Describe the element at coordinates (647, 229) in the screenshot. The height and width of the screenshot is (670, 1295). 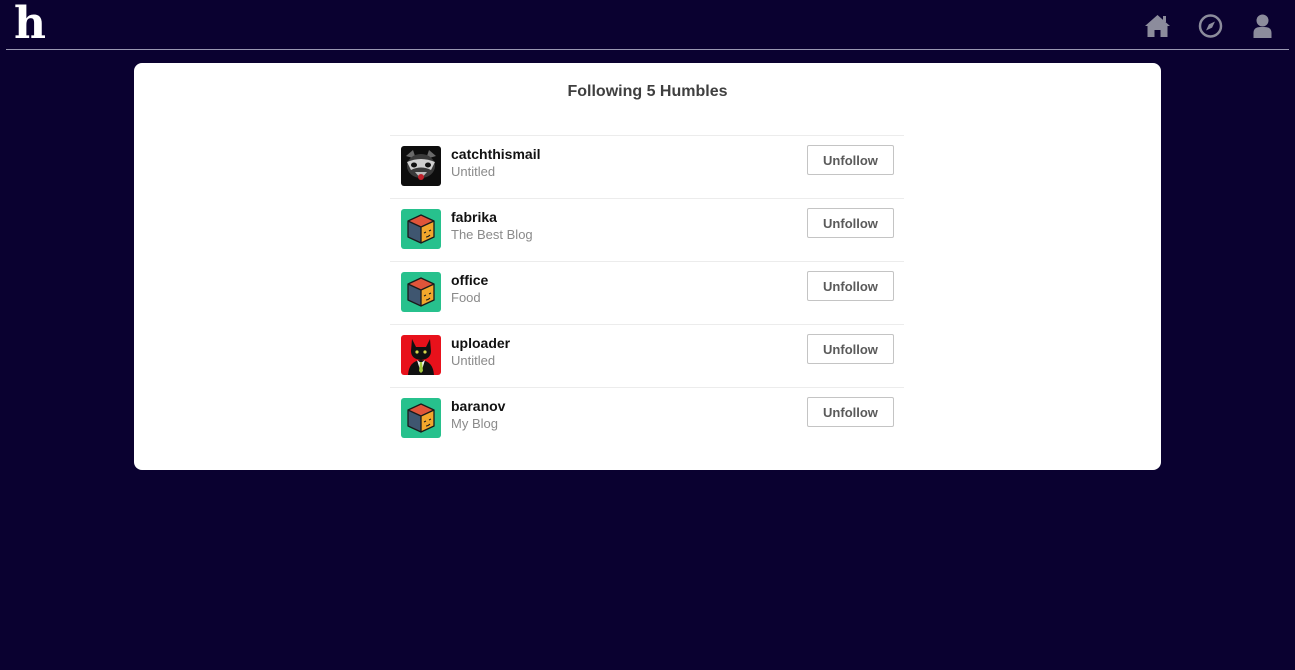
I see `follow-row: fabrika The Best Blog Unfollow` at that location.